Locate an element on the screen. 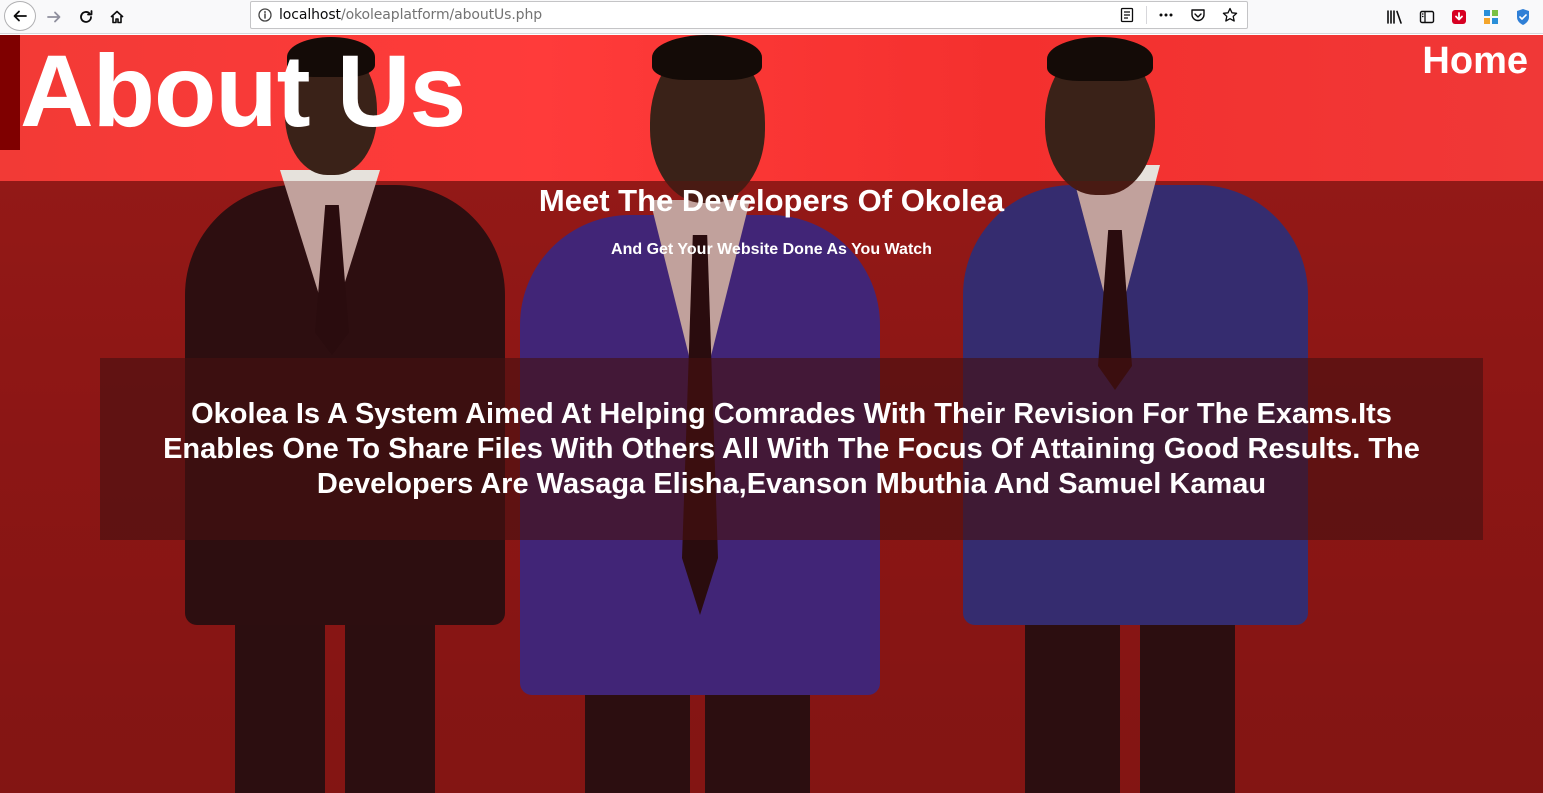  page-actions-button is located at coordinates (1166, 15).